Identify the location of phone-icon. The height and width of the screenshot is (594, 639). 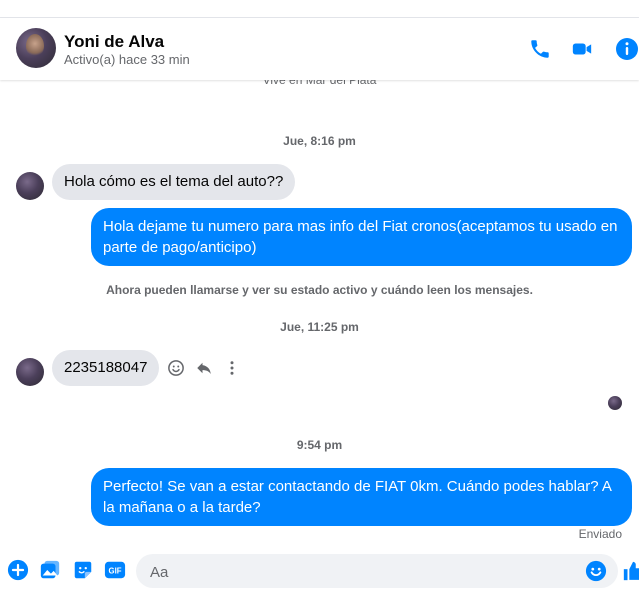
(540, 49).